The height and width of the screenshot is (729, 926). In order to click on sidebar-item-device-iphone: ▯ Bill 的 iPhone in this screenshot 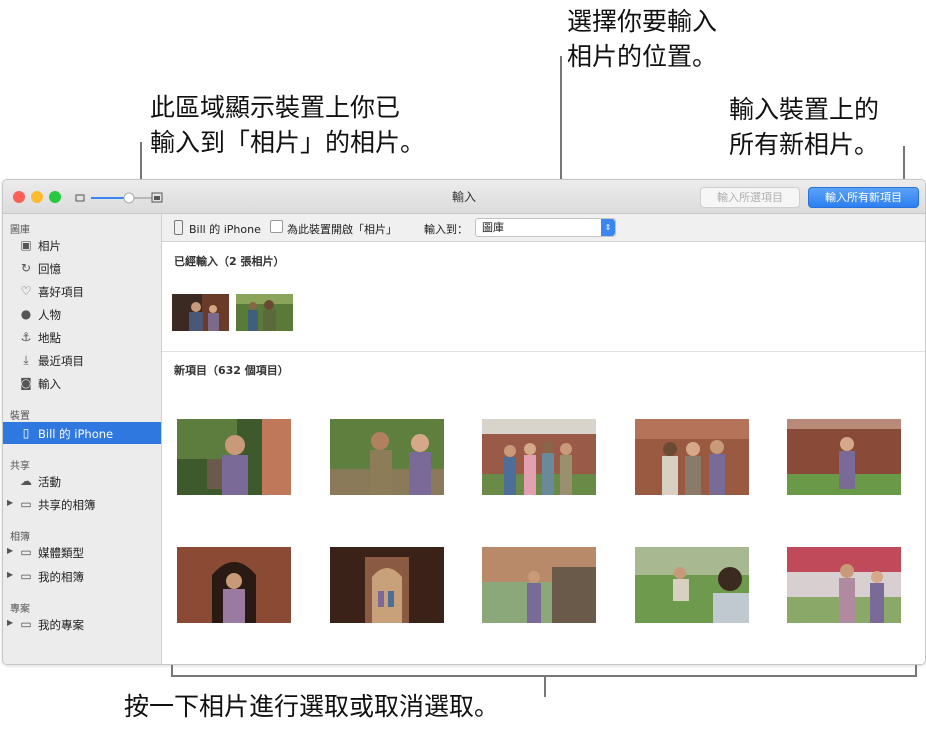, I will do `click(82, 433)`.